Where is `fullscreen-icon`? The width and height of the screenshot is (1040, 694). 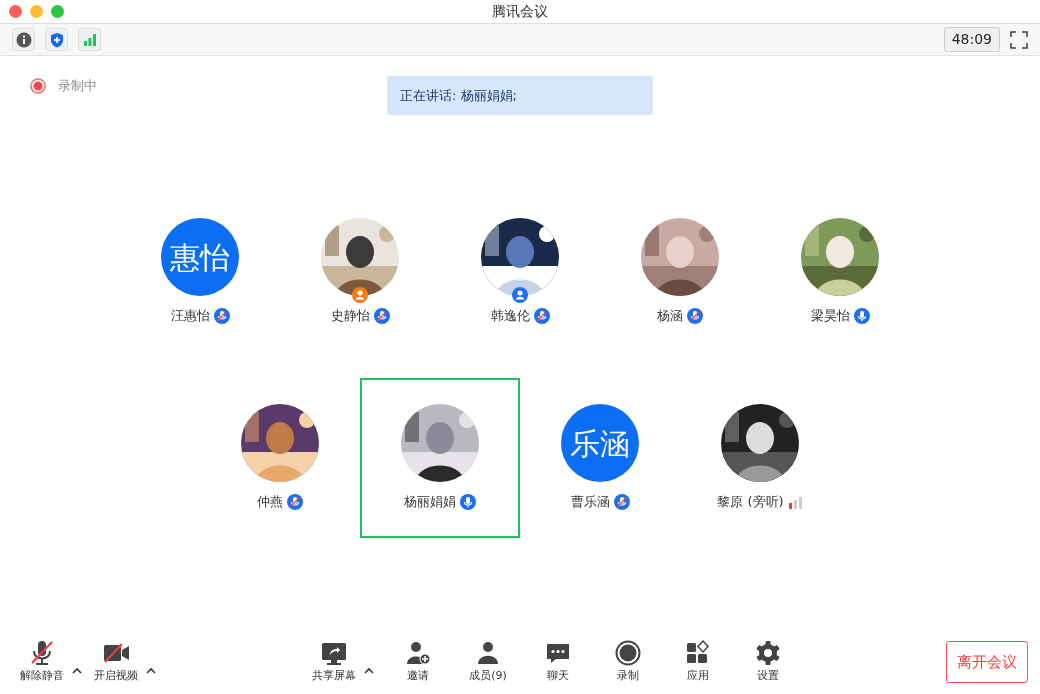
fullscreen-icon is located at coordinates (1019, 39).